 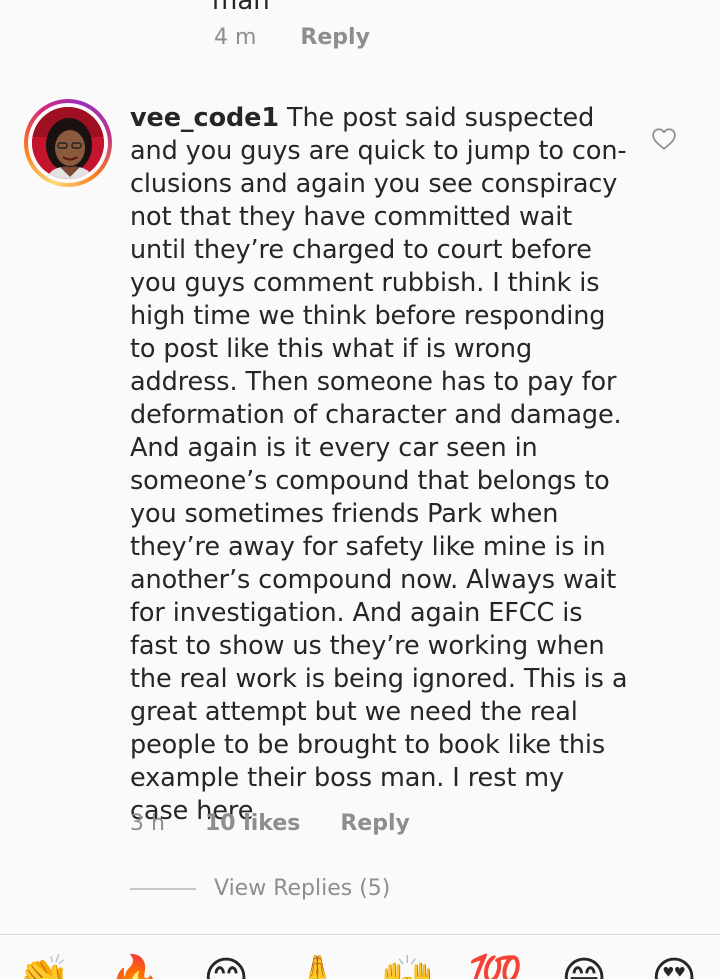 What do you see at coordinates (43, 966) in the screenshot?
I see `clapping-hands-emoji: 👏` at bounding box center [43, 966].